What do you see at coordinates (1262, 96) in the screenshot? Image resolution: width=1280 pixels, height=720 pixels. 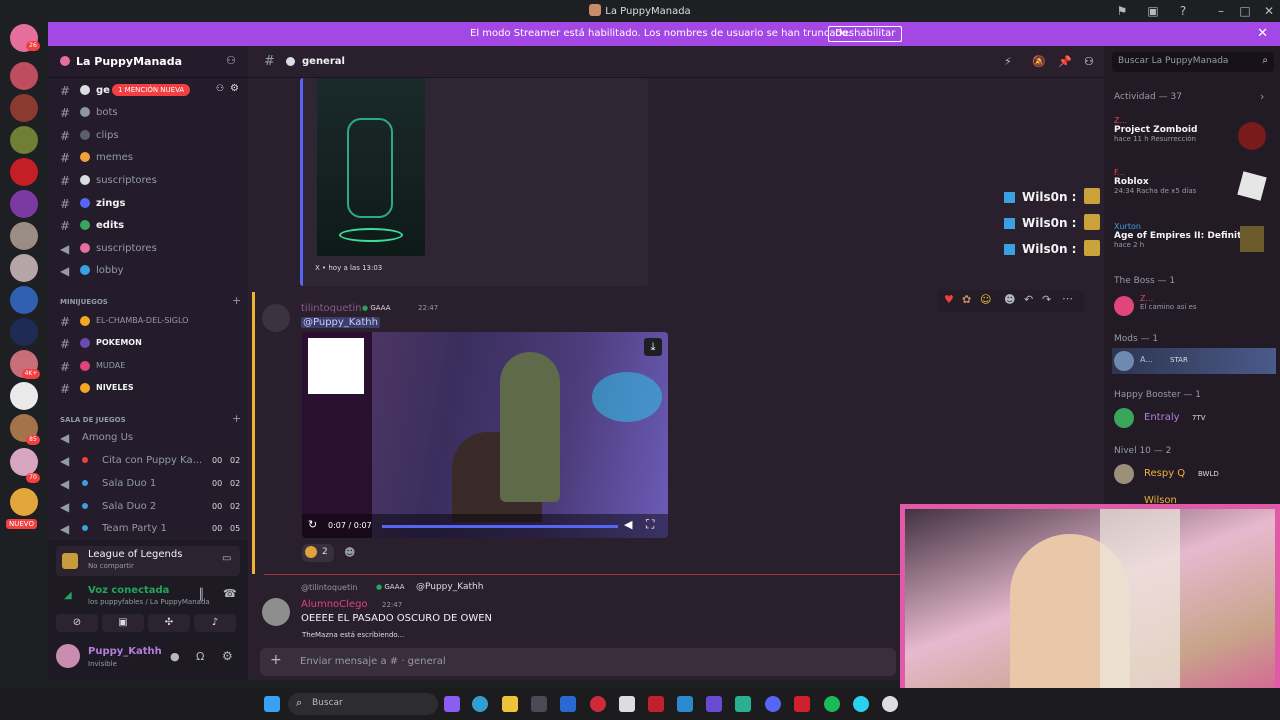 I see `chevron-right-icon: ›` at bounding box center [1262, 96].